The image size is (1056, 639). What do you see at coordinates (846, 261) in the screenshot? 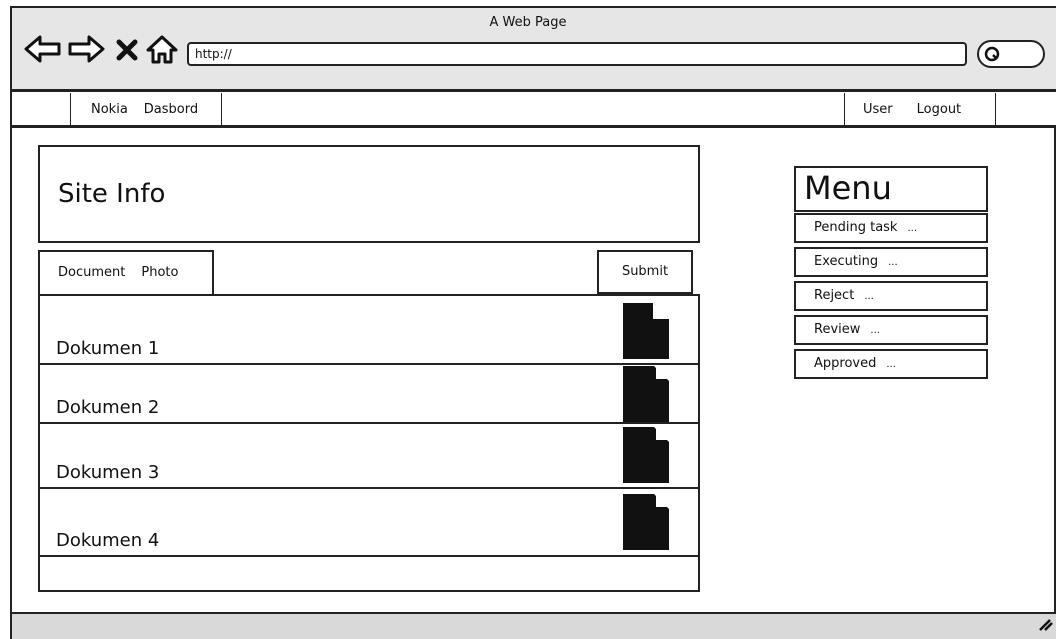
I see `menu-item-label: Executing` at bounding box center [846, 261].